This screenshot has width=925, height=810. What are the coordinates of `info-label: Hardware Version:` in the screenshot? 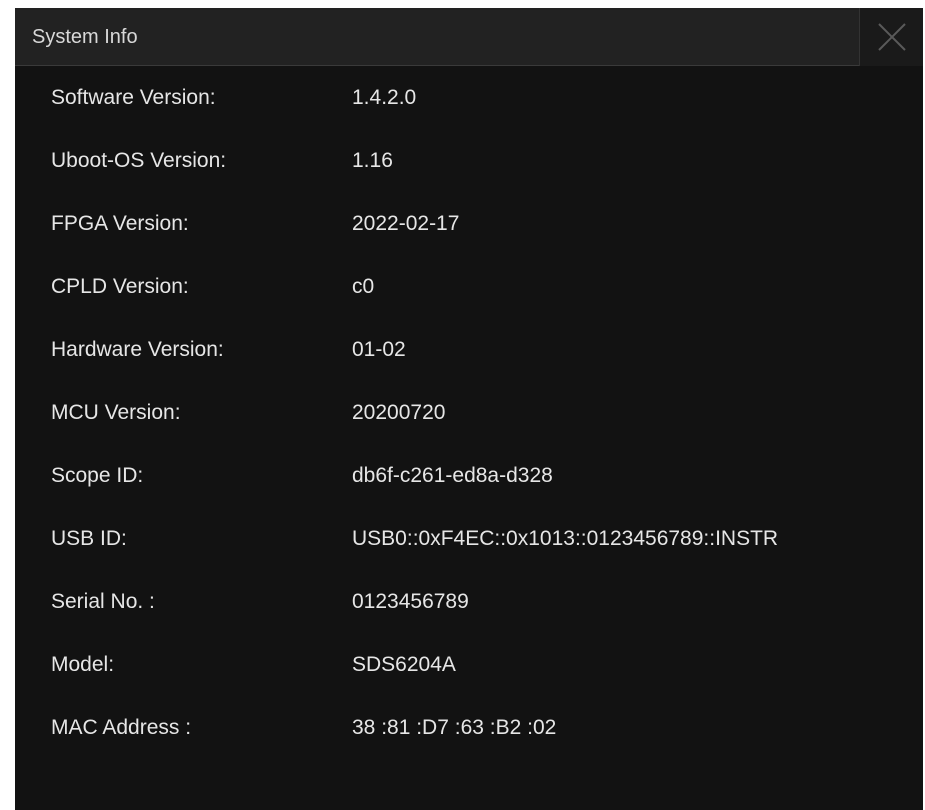 It's located at (137, 349).